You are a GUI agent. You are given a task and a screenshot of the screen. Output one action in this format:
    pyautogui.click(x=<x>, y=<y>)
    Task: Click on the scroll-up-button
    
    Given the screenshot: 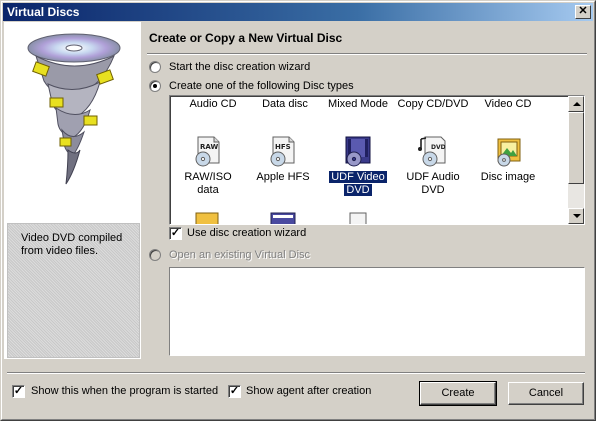 What is the action you would take?
    pyautogui.click(x=576, y=104)
    